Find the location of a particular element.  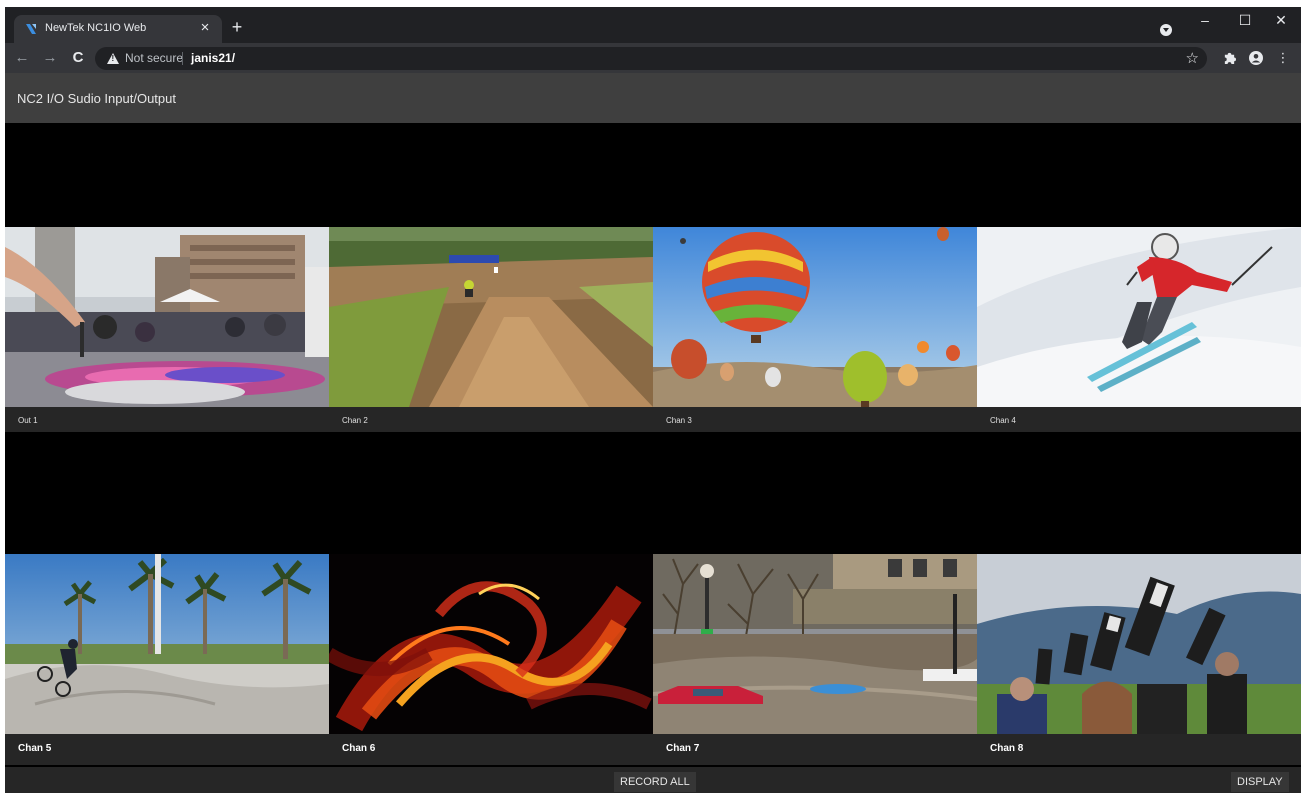

address-bar: Not secure janis21/ ☆ is located at coordinates (651, 58).